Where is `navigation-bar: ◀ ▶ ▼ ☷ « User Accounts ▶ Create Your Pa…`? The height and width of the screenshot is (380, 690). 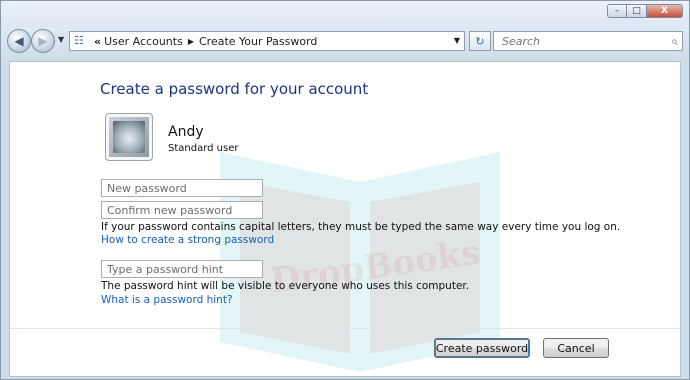
navigation-bar: ◀ ▶ ▼ ☷ « User Accounts ▶ Create Your Pa… is located at coordinates (345, 42).